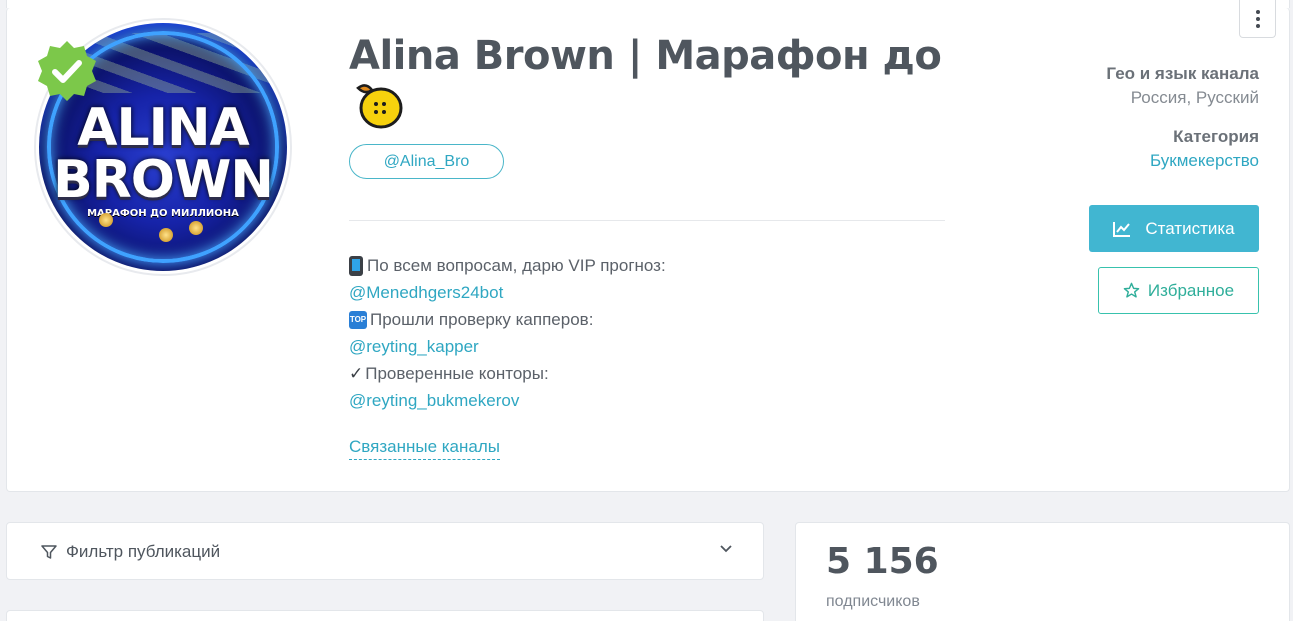  I want to click on avatar-text-line2: BROWN, so click(163, 179).